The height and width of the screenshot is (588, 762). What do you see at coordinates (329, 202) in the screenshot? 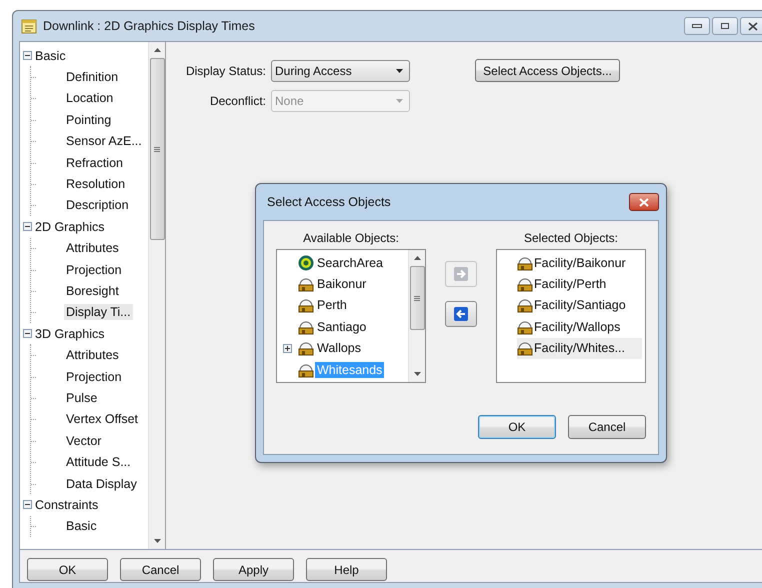
I see `dialog-title: Select Access Objects` at bounding box center [329, 202].